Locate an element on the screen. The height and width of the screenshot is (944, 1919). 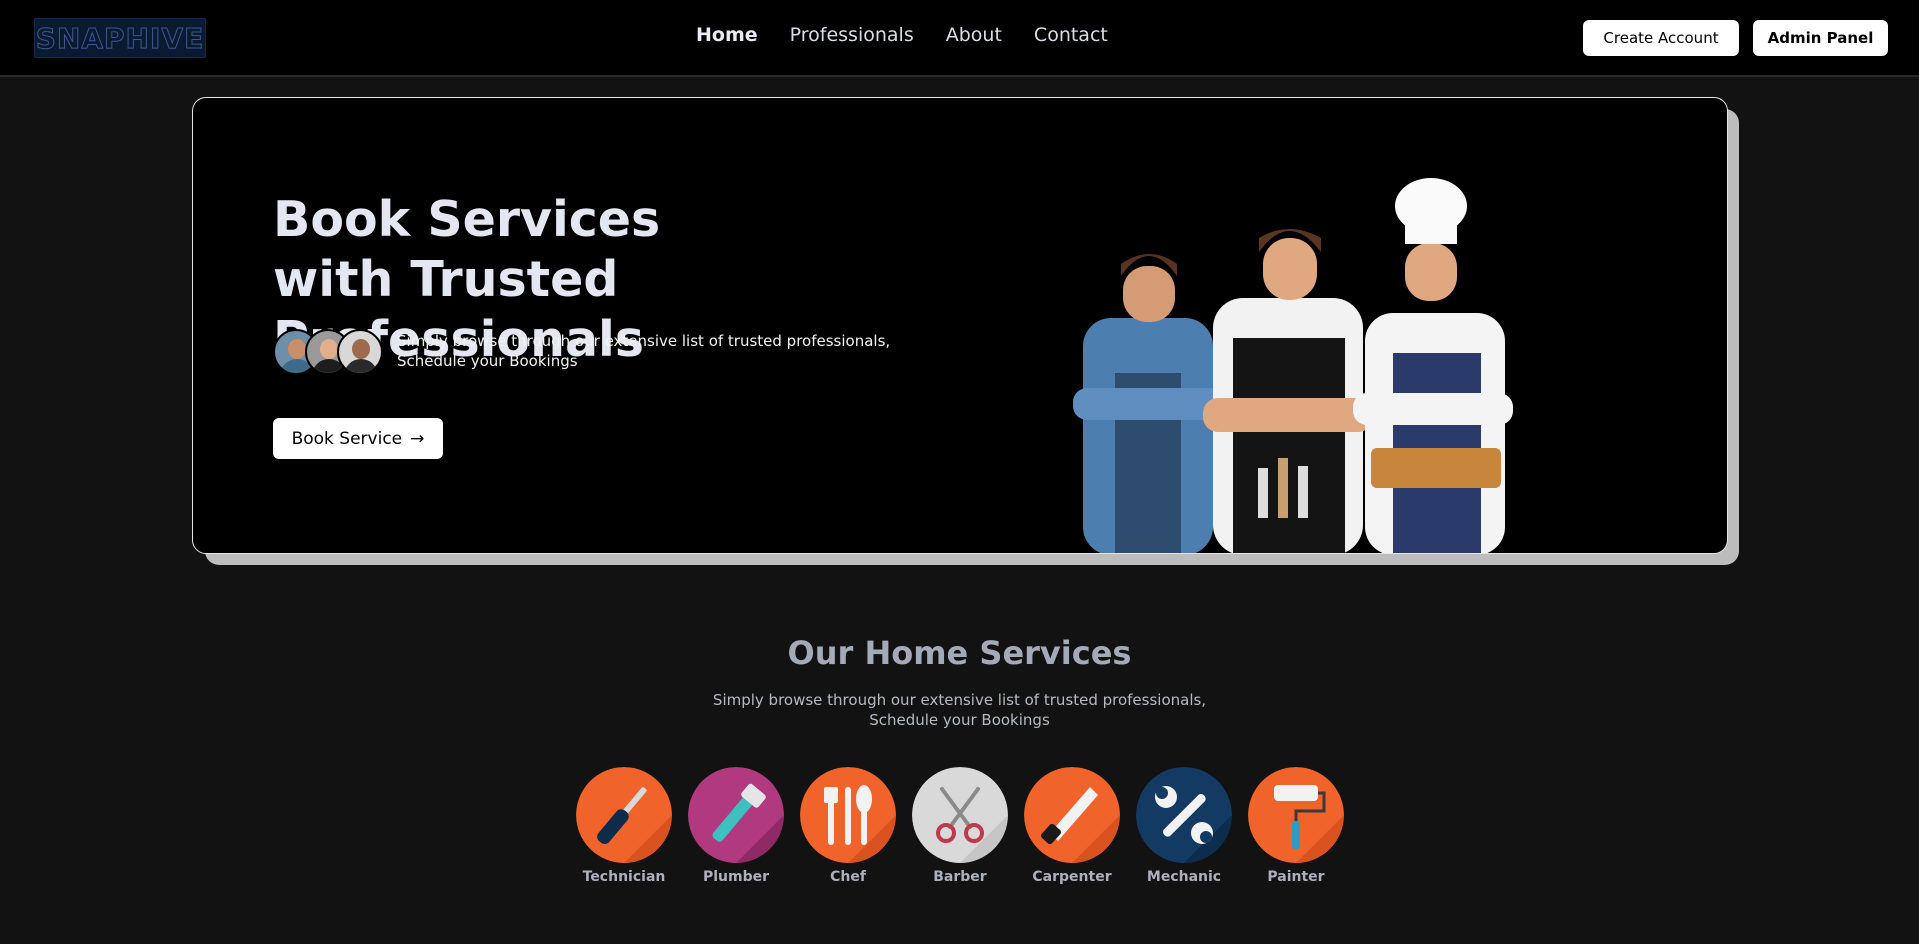
nav-link-about: About is located at coordinates (974, 35).